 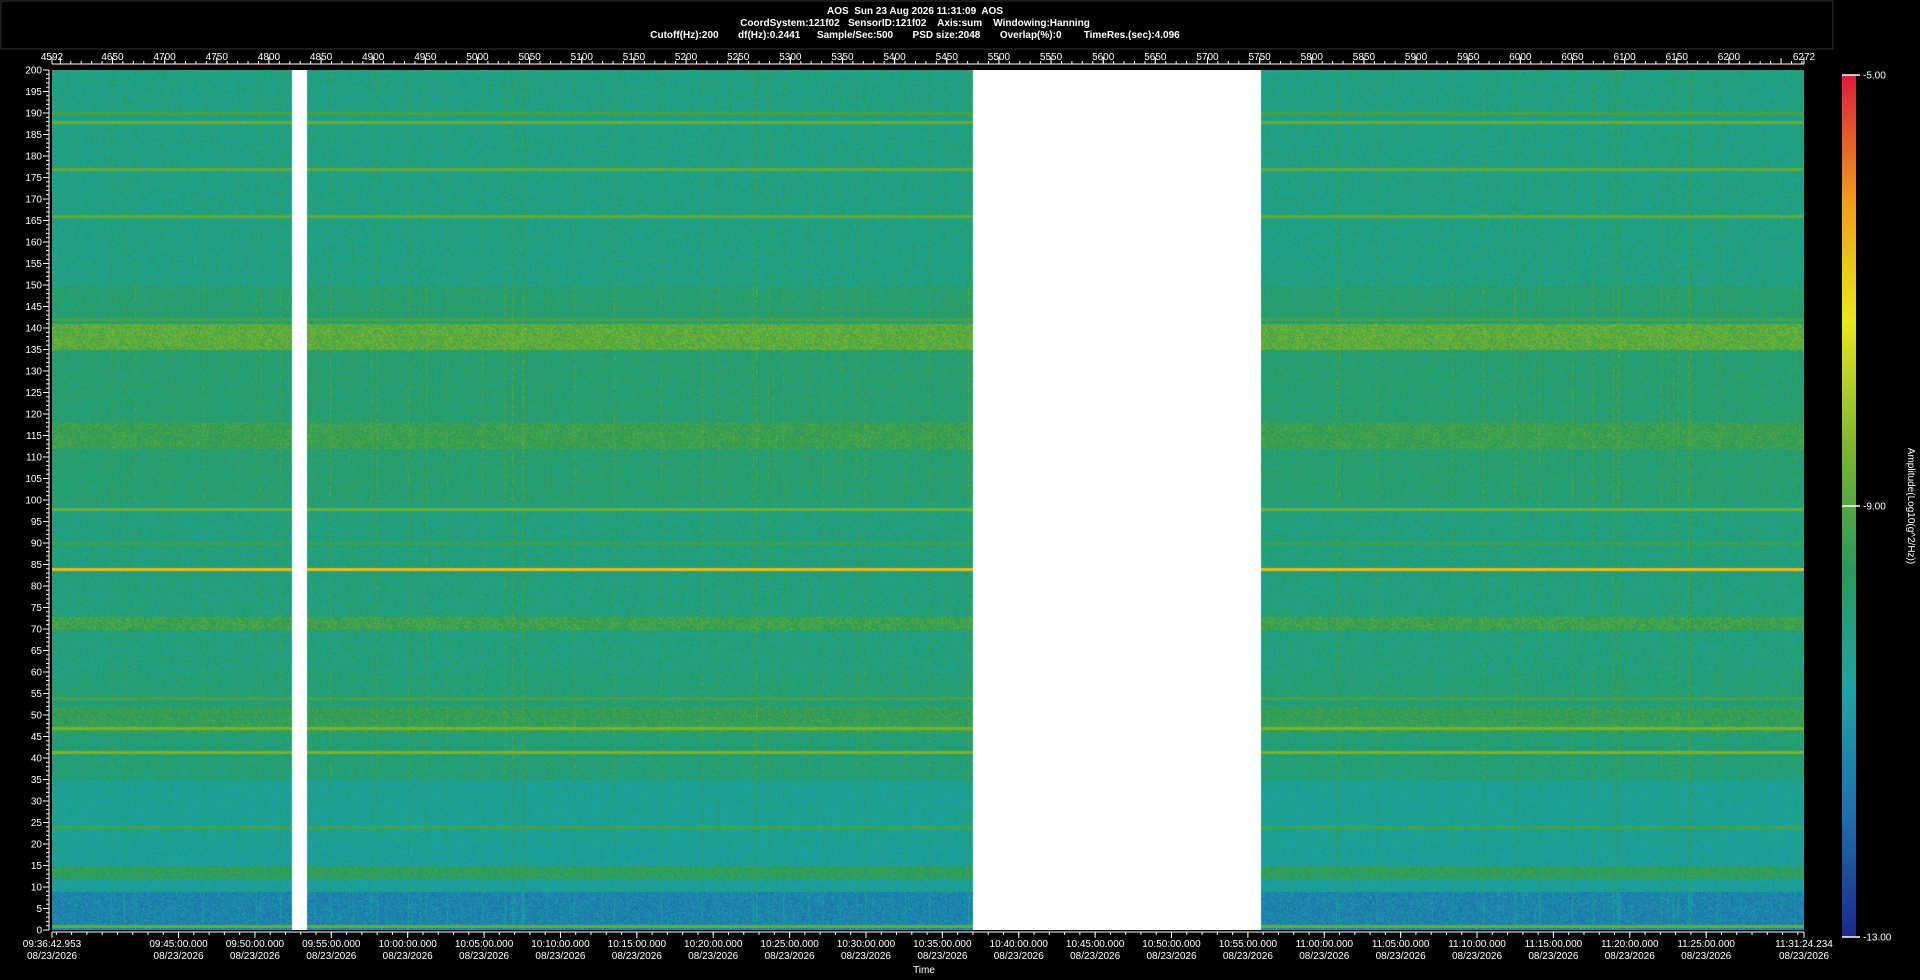 I want to click on top-axis-tick-label: 5900, so click(x=1416, y=57).